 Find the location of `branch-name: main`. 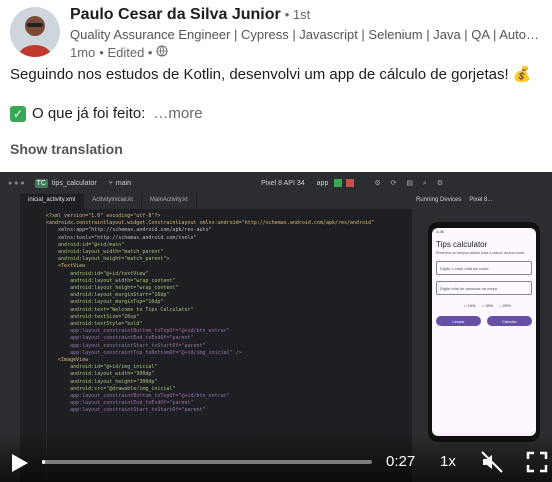

branch-name: main is located at coordinates (123, 183).